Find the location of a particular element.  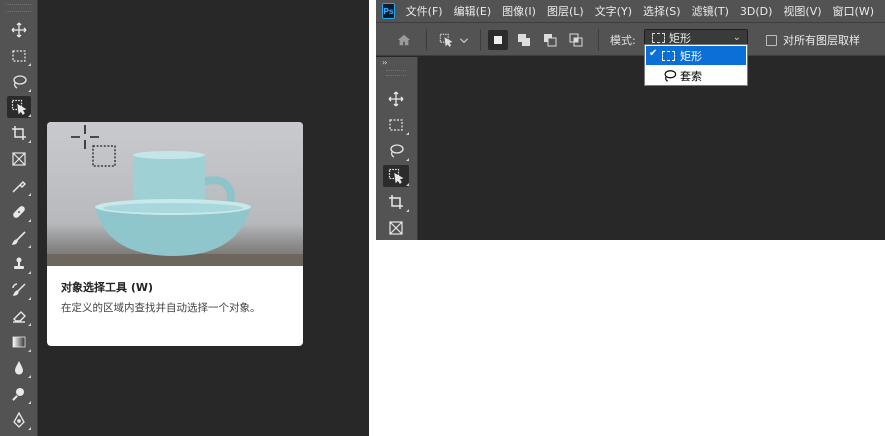

menu-image: 图像(I) is located at coordinates (519, 11).